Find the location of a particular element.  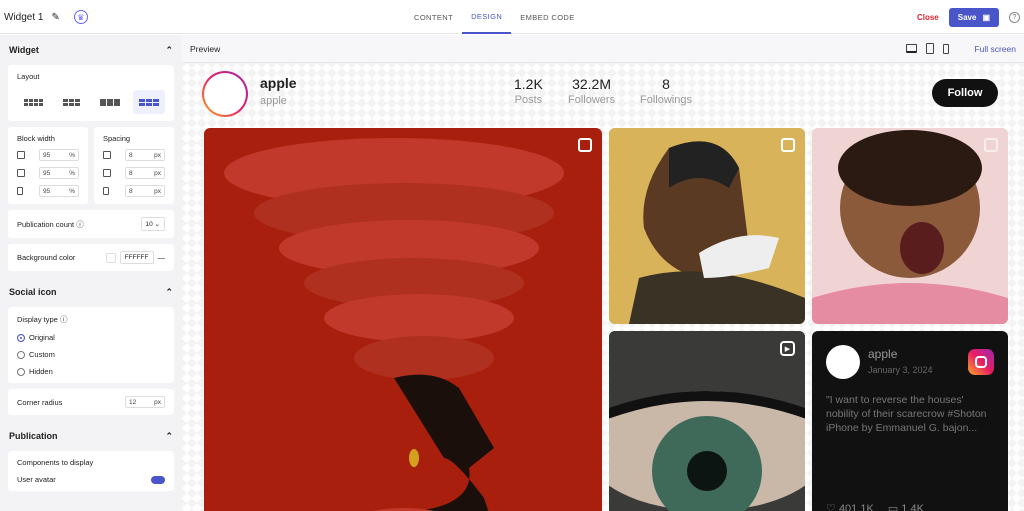

close-button: Close is located at coordinates (928, 17).